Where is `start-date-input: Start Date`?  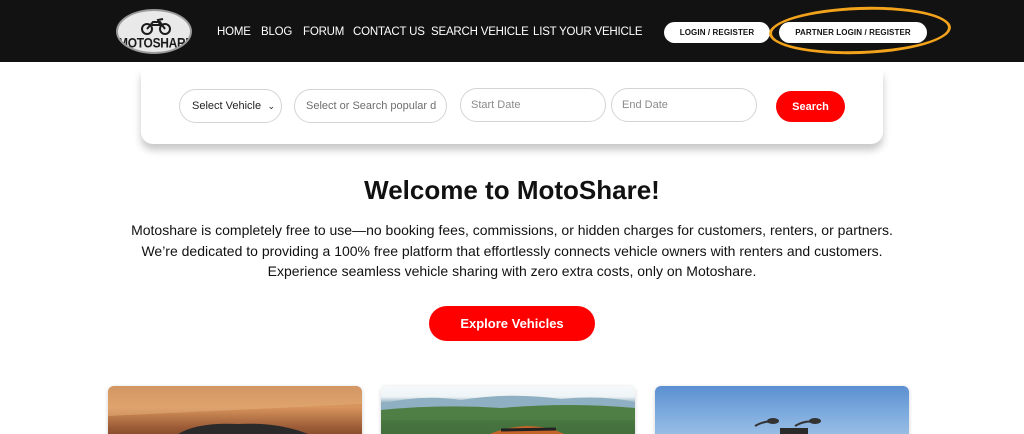
start-date-input: Start Date is located at coordinates (533, 105).